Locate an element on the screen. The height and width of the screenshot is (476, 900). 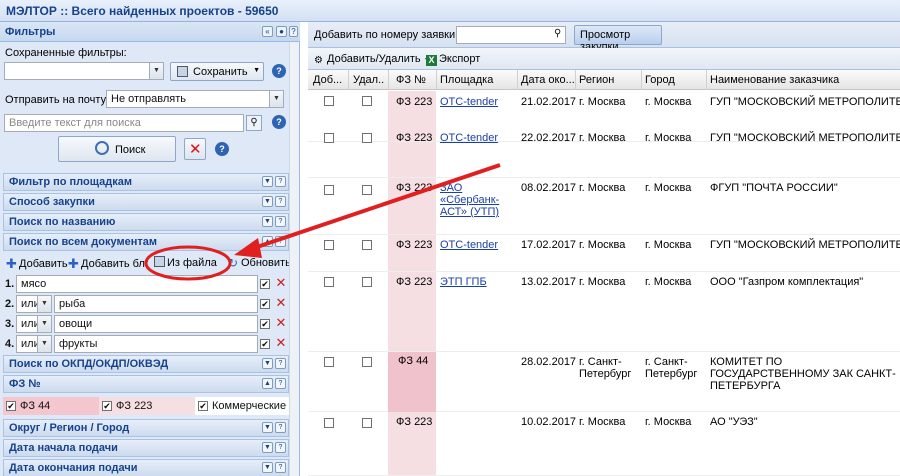
arrowhead is located at coordinates (248, 248).